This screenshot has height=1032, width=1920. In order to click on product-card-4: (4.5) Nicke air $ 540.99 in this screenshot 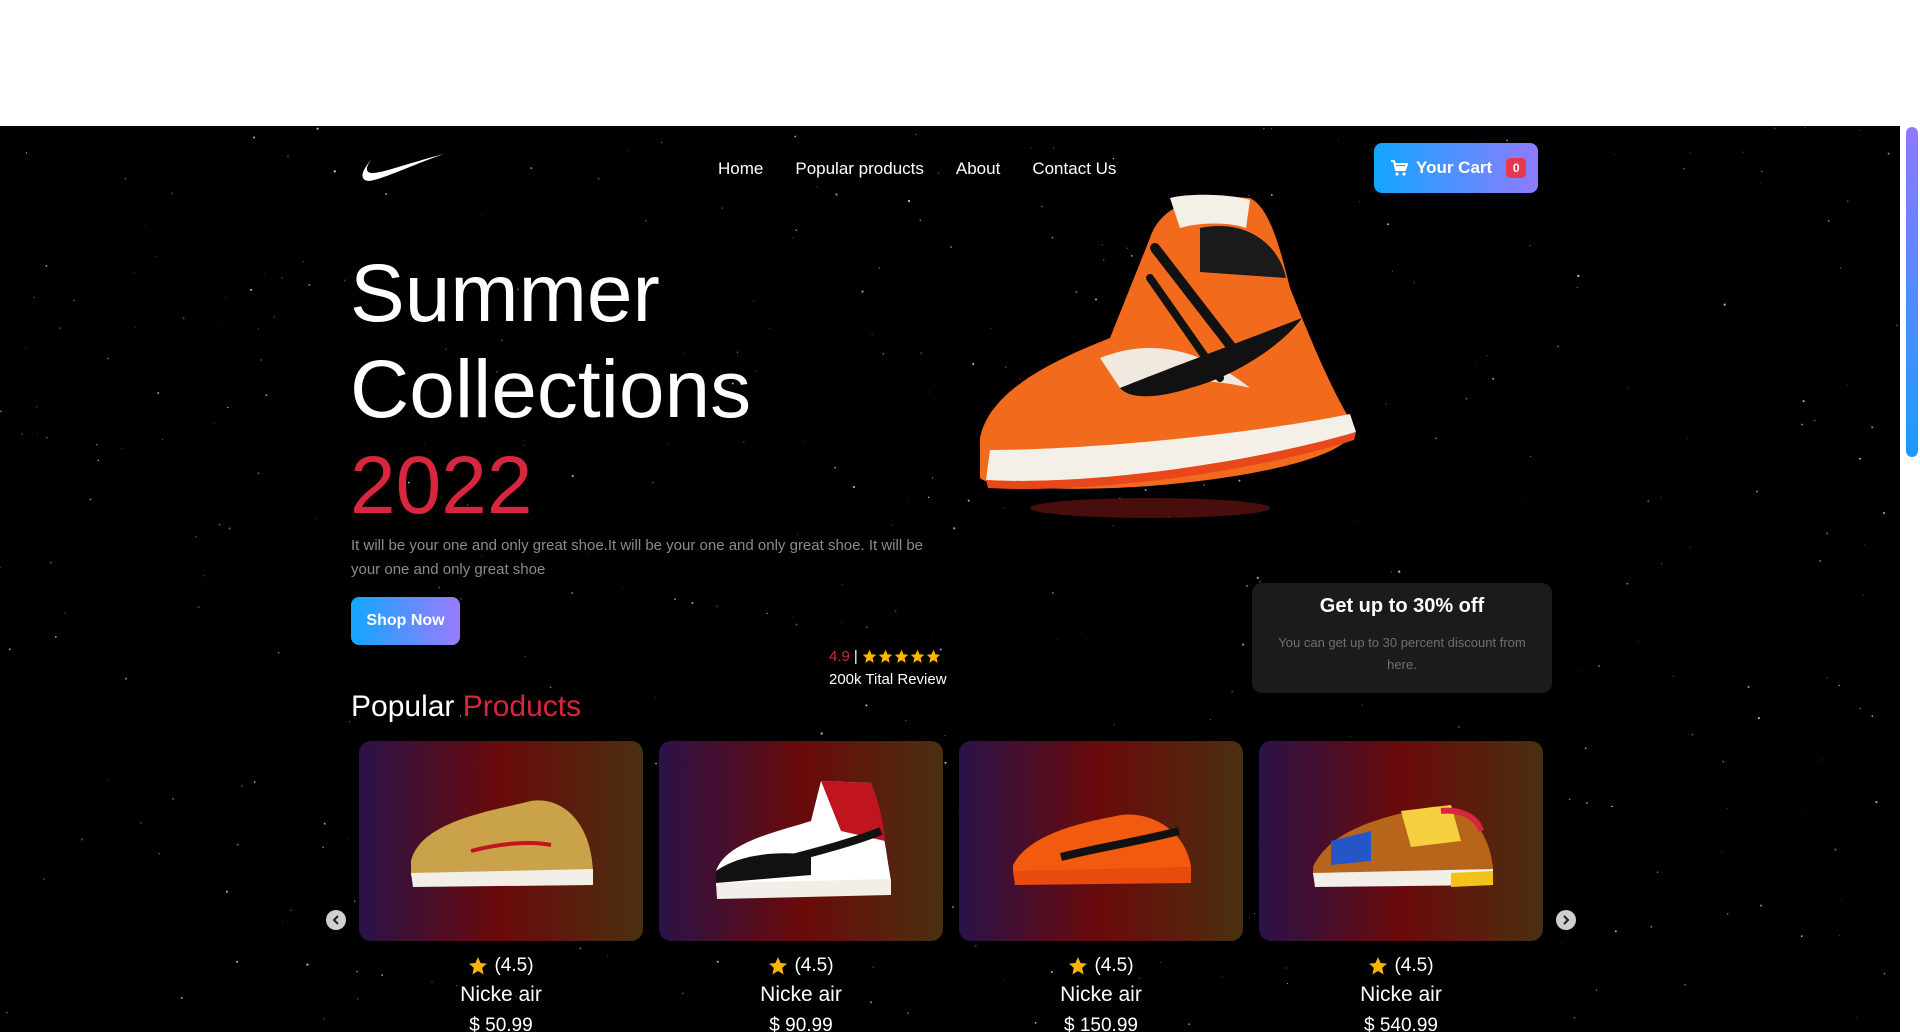, I will do `click(1401, 886)`.